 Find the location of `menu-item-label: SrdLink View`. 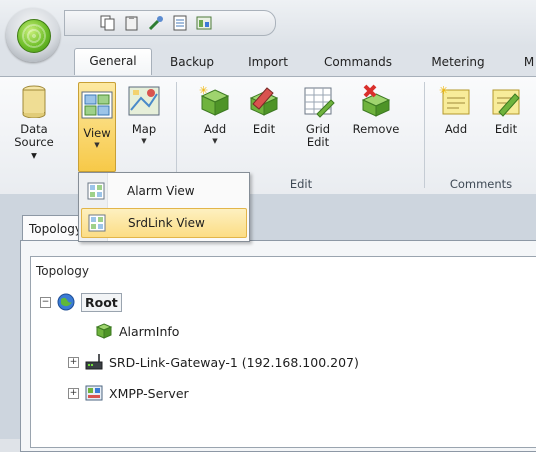

menu-item-label: SrdLink View is located at coordinates (166, 223).